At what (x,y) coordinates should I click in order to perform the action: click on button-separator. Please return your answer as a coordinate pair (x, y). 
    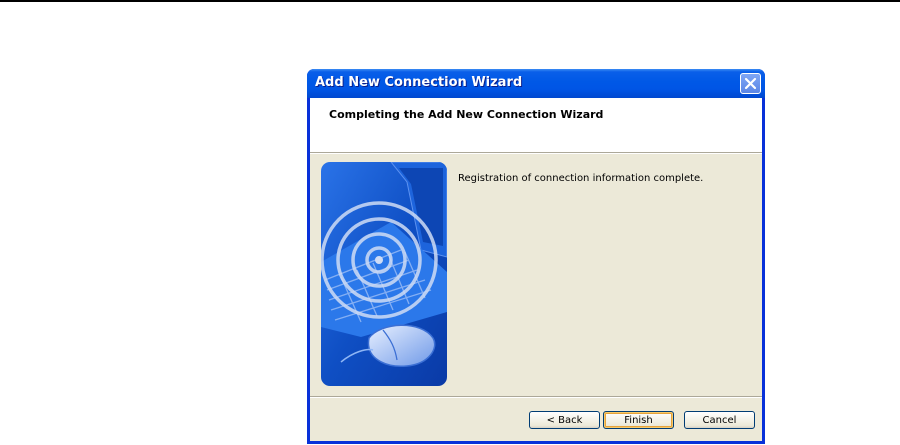
    Looking at the image, I should click on (536, 397).